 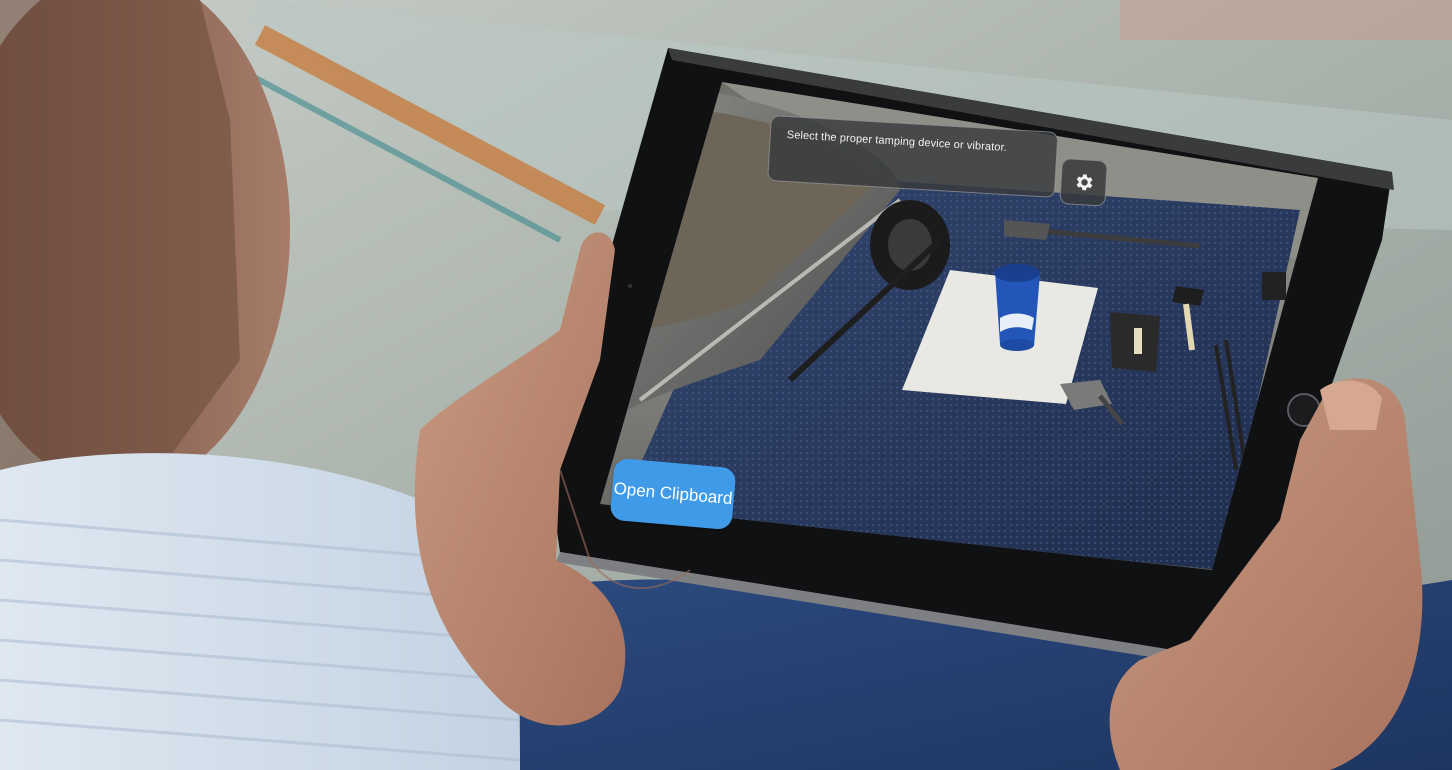 I want to click on settings-button, so click(x=1083, y=182).